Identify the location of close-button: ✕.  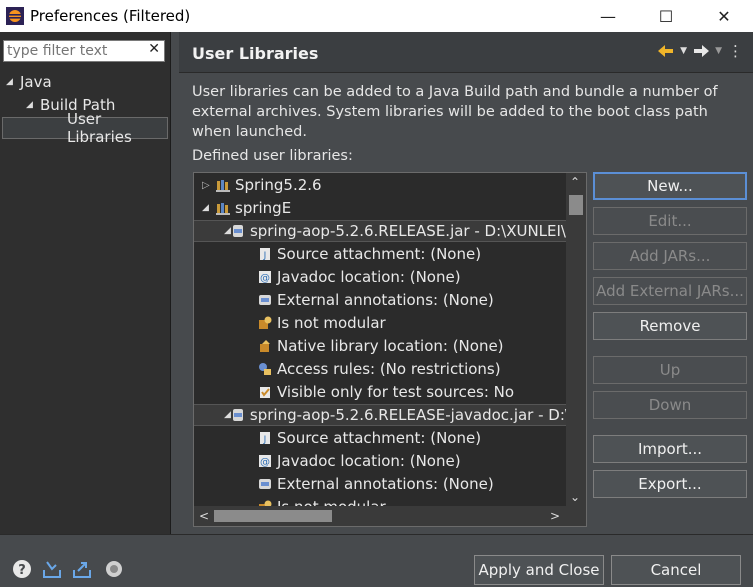
(724, 16).